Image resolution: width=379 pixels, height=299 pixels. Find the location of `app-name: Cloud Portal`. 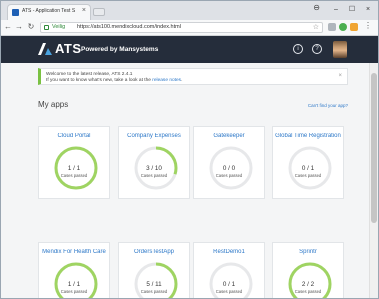

app-name: Cloud Portal is located at coordinates (74, 136).